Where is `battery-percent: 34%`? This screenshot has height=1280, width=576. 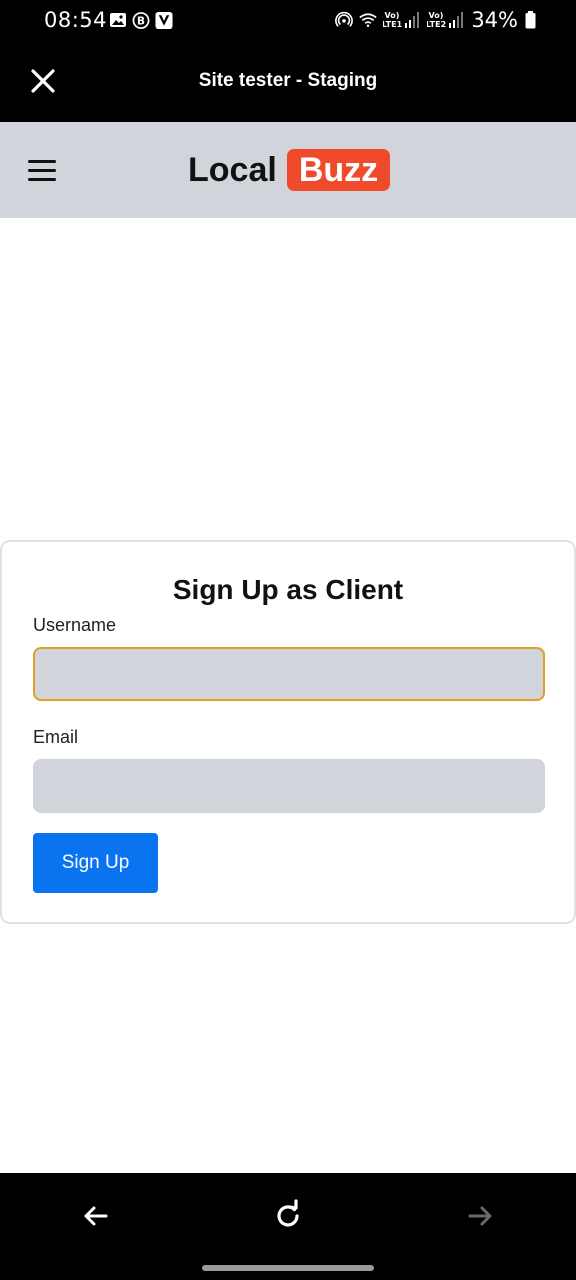 battery-percent: 34% is located at coordinates (494, 20).